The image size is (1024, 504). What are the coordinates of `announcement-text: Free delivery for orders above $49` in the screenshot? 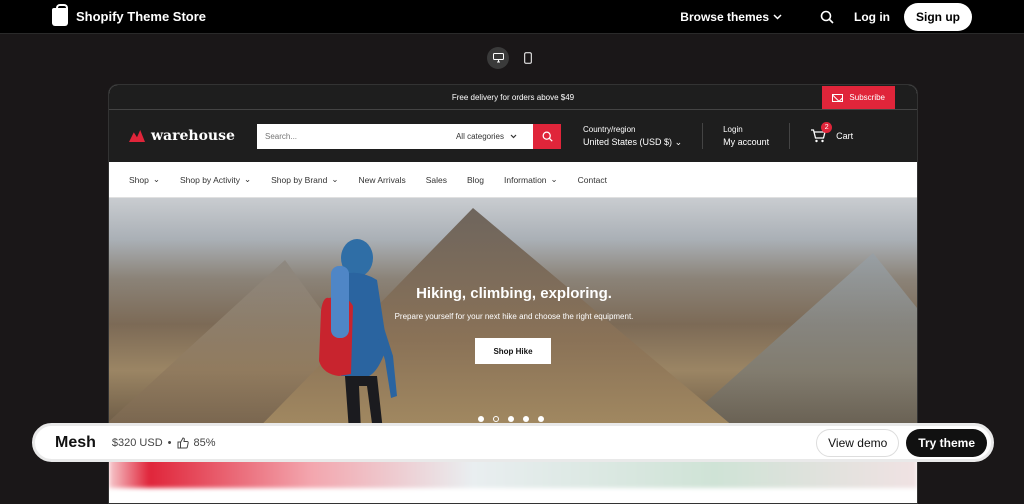 It's located at (513, 97).